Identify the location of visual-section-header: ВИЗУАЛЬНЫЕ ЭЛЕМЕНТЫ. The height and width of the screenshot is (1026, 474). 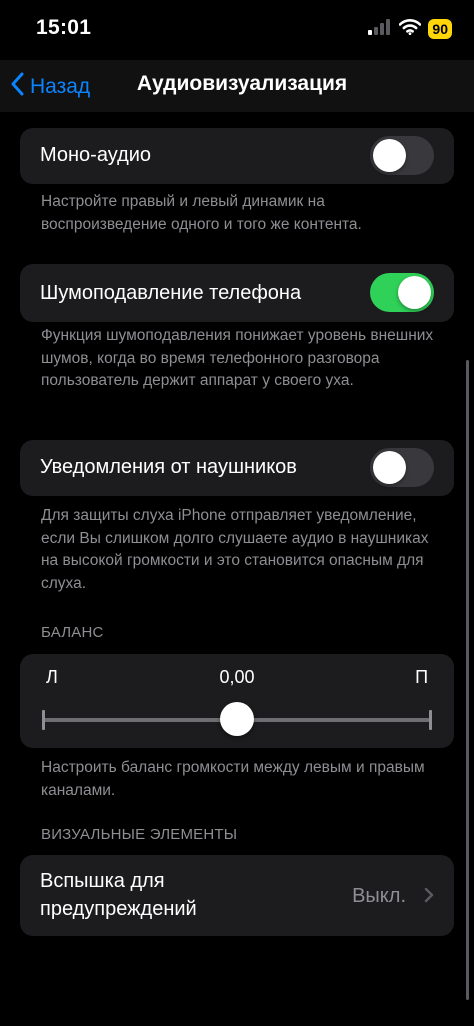
(139, 834).